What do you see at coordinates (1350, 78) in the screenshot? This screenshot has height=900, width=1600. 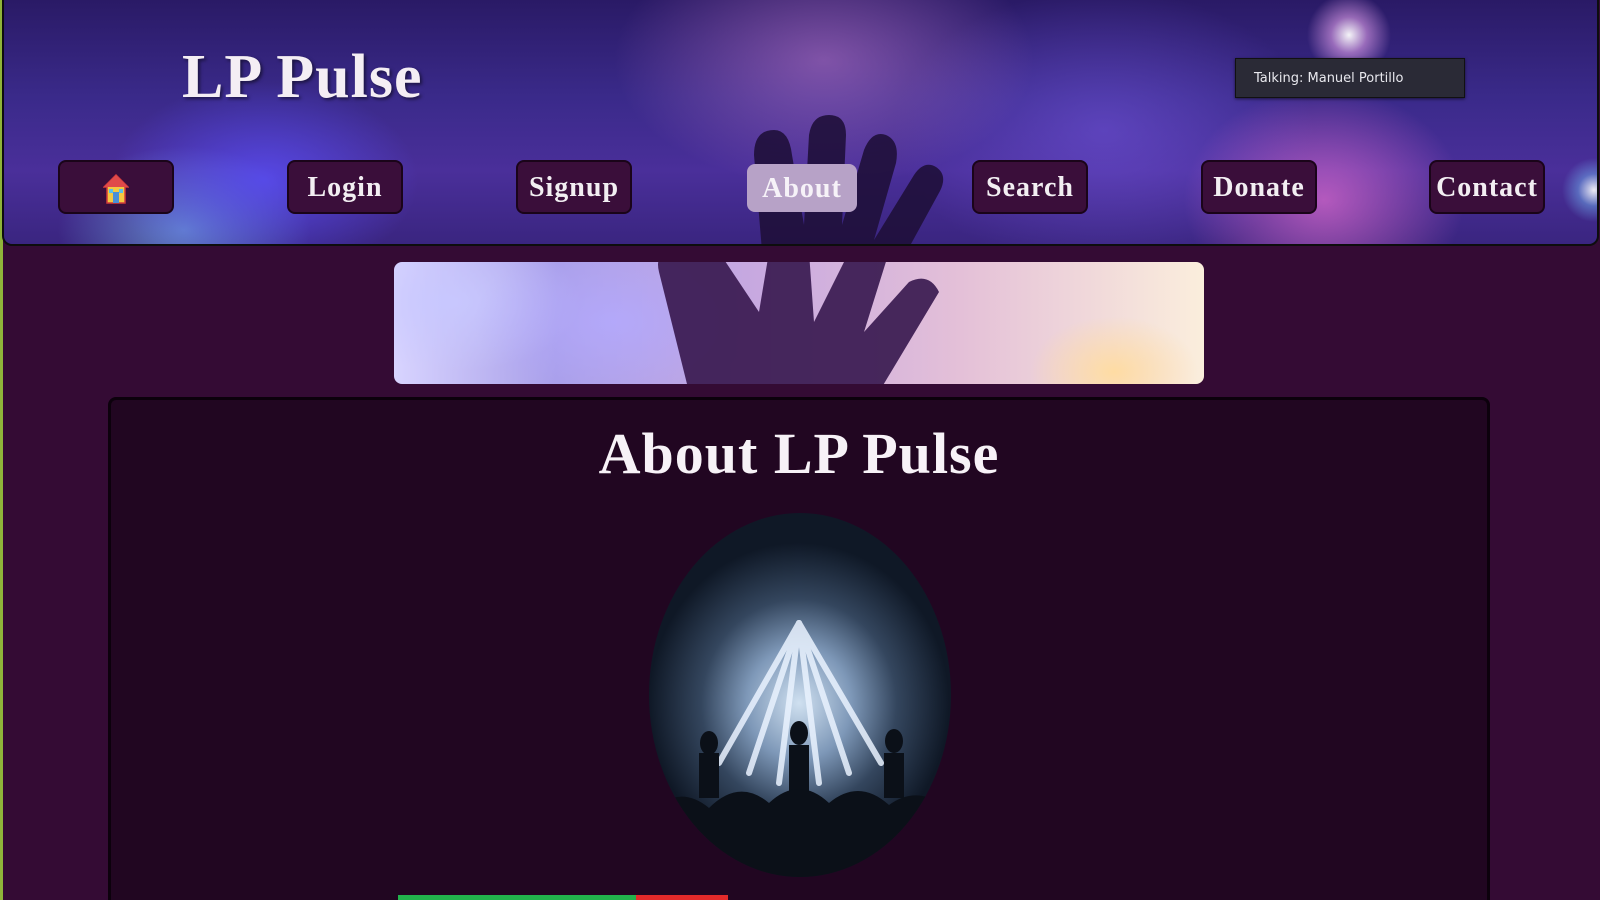 I see `talking-status: Talking: Manuel Portillo` at bounding box center [1350, 78].